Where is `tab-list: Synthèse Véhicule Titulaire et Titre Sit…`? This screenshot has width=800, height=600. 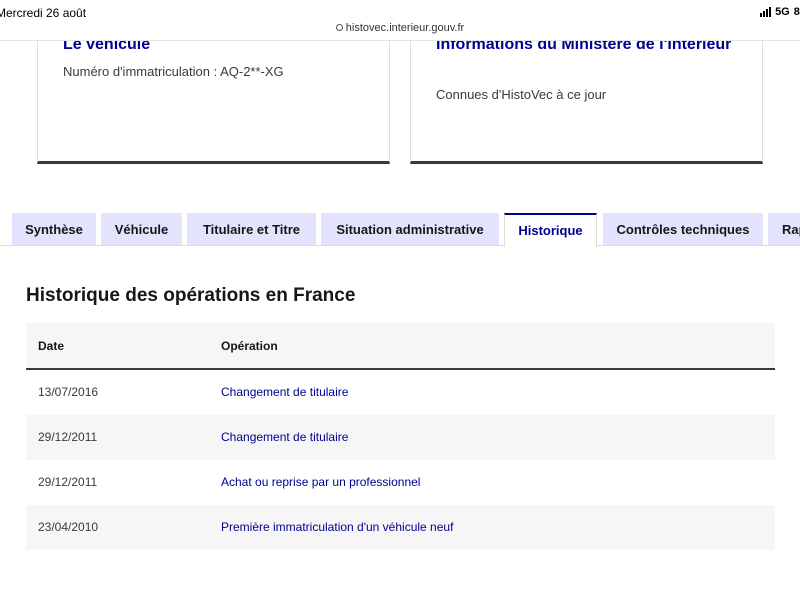 tab-list: Synthèse Véhicule Titulaire et Titre Sit… is located at coordinates (400, 230).